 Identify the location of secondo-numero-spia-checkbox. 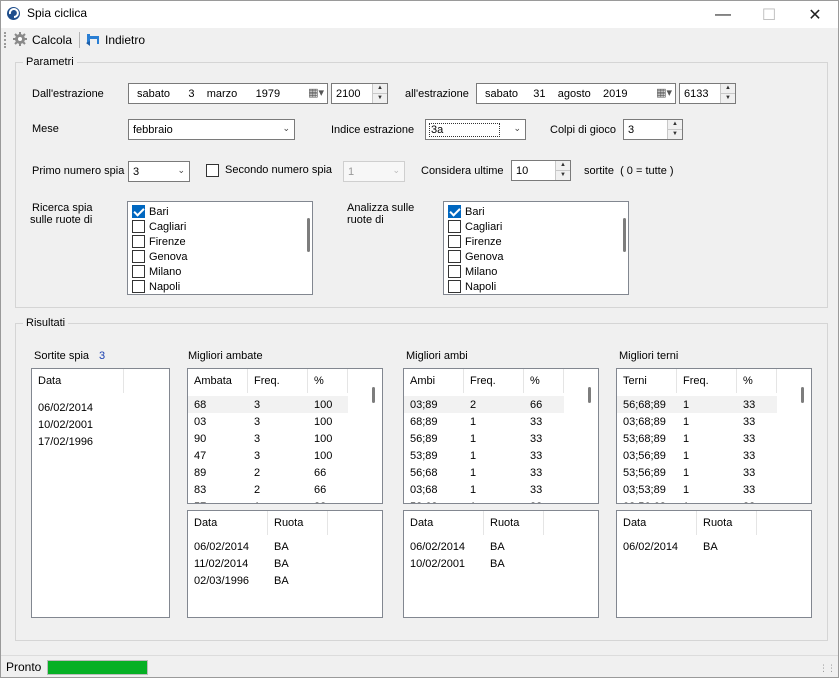
(212, 170).